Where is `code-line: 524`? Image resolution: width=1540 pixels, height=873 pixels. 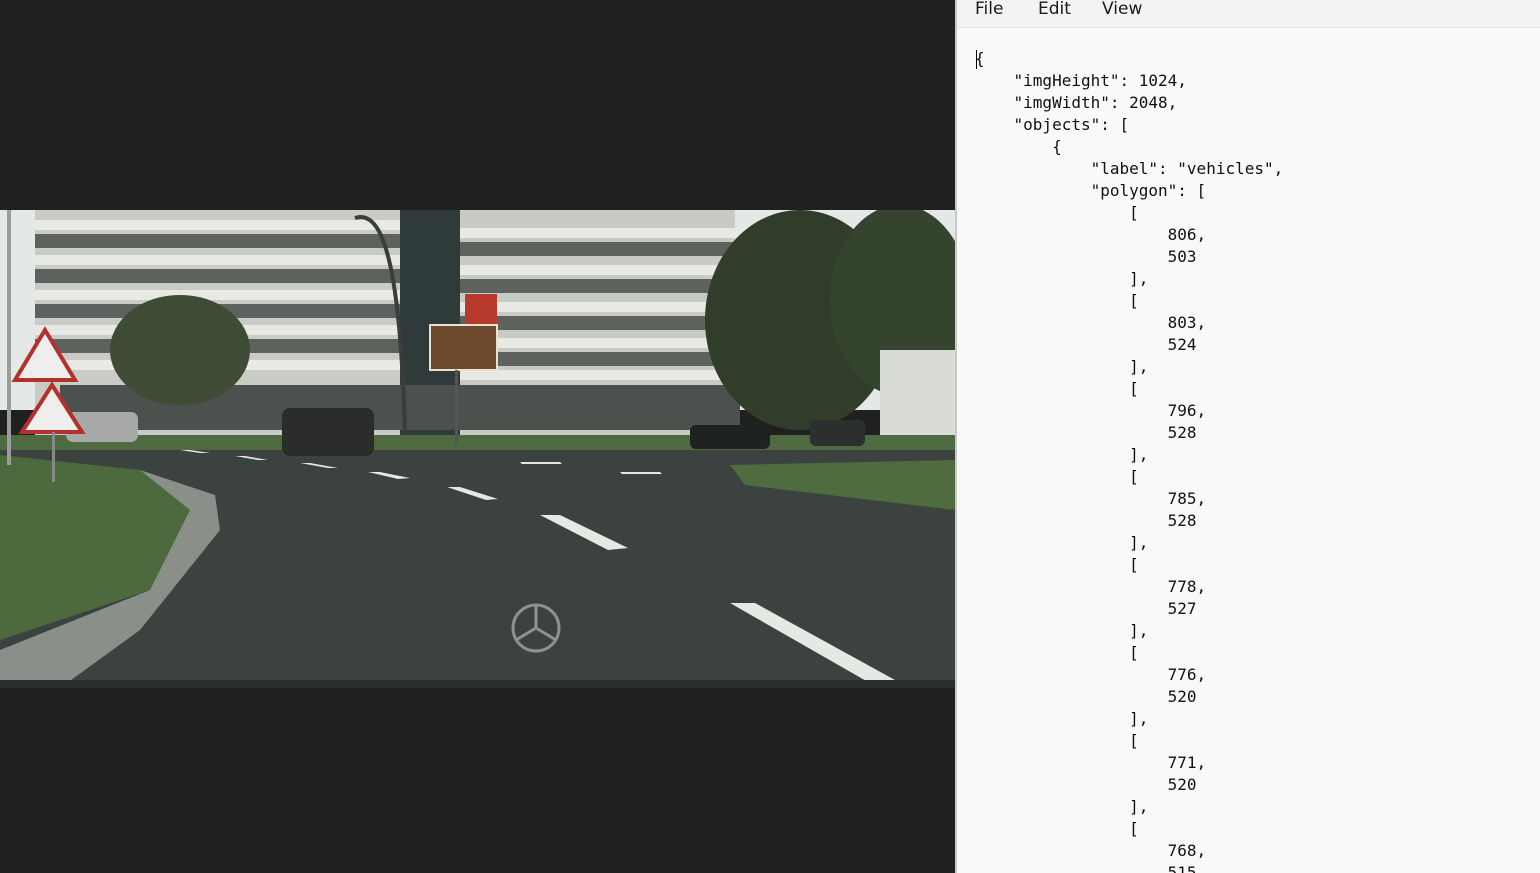 code-line: 524 is located at coordinates (1086, 344).